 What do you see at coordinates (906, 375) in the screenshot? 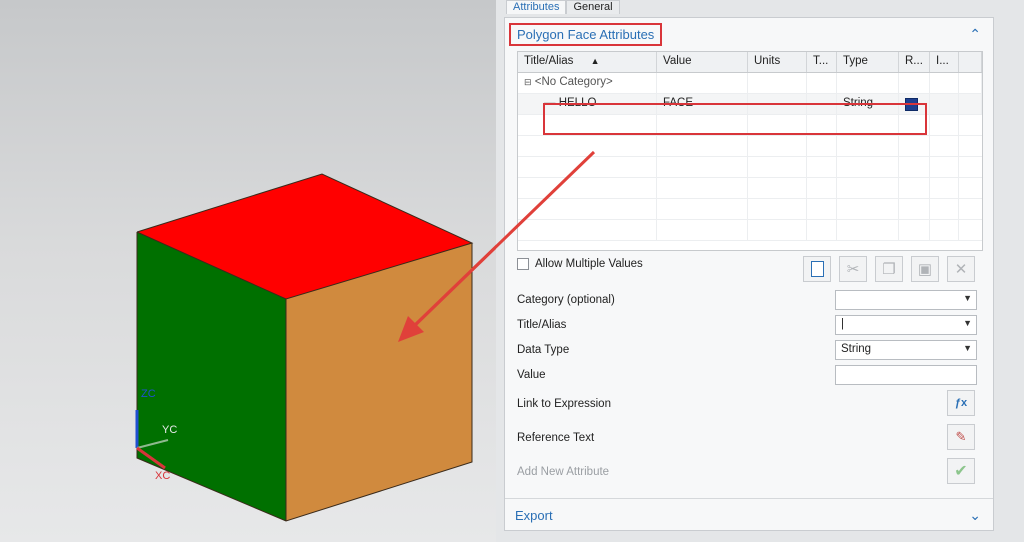
I see `value-input` at bounding box center [906, 375].